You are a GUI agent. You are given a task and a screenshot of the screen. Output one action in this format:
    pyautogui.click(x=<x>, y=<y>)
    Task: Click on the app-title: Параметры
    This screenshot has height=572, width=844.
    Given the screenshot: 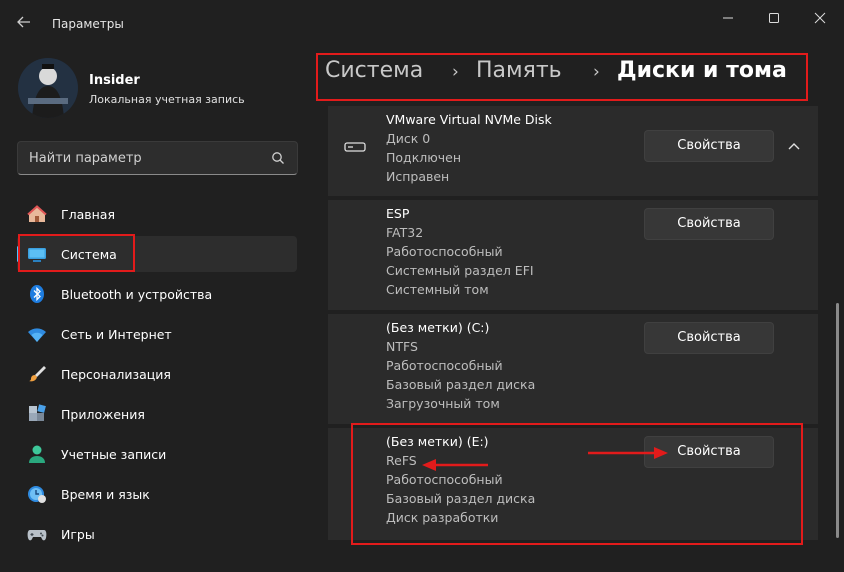 What is the action you would take?
    pyautogui.click(x=88, y=24)
    